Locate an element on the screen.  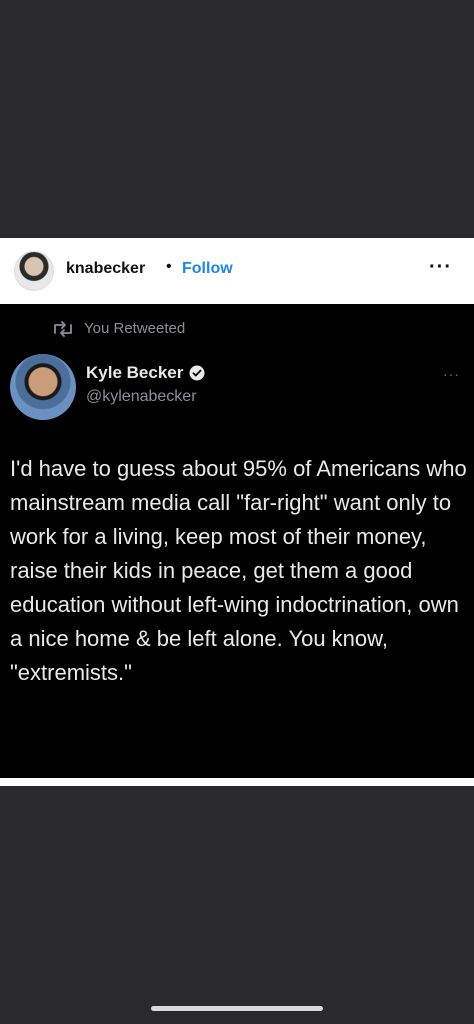
display-name: Kyle Becker is located at coordinates (145, 373).